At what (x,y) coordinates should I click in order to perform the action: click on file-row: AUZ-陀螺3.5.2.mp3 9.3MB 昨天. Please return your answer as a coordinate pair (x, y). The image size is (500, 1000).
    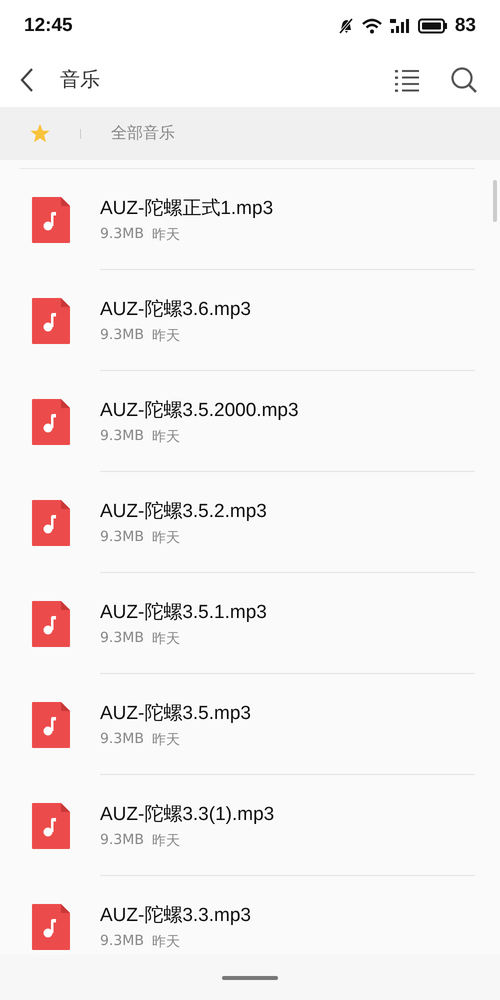
    Looking at the image, I should click on (250, 522).